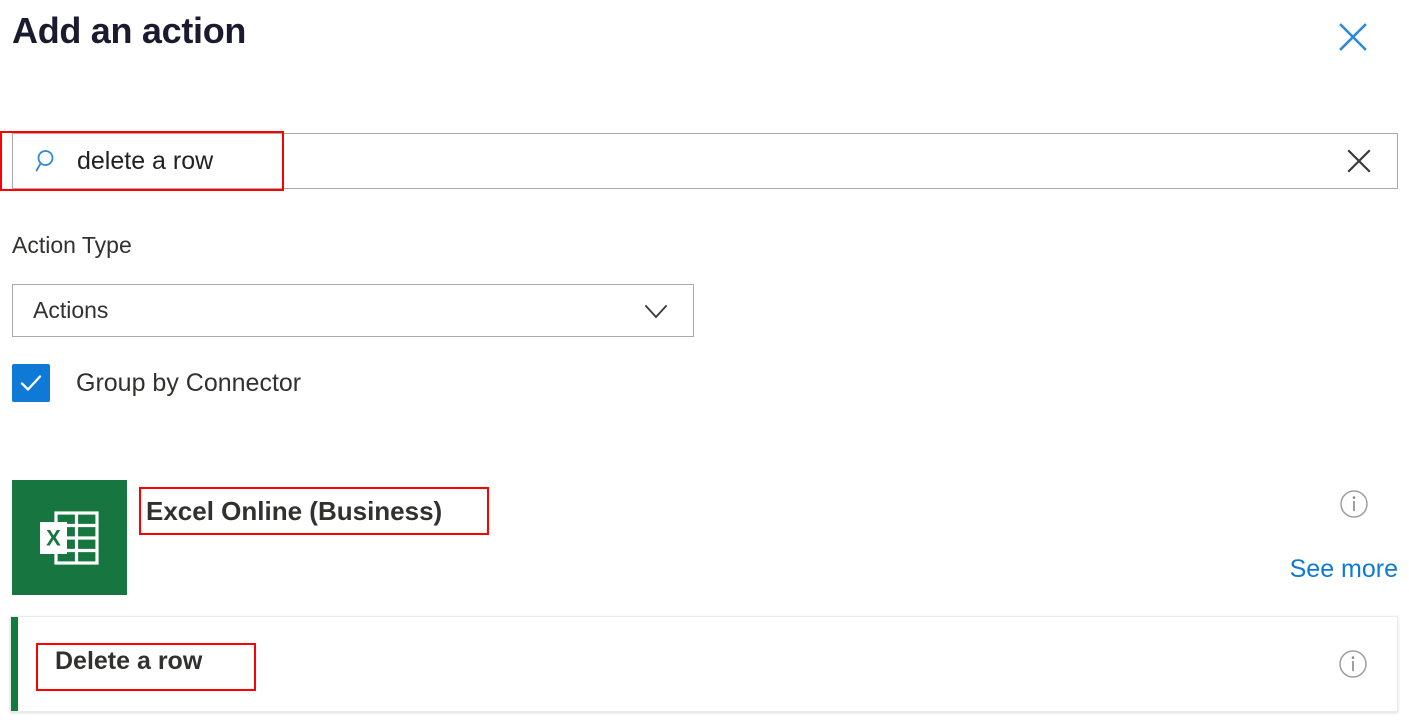 The width and height of the screenshot is (1409, 720). What do you see at coordinates (129, 661) in the screenshot?
I see `action-result-title: Delete a row` at bounding box center [129, 661].